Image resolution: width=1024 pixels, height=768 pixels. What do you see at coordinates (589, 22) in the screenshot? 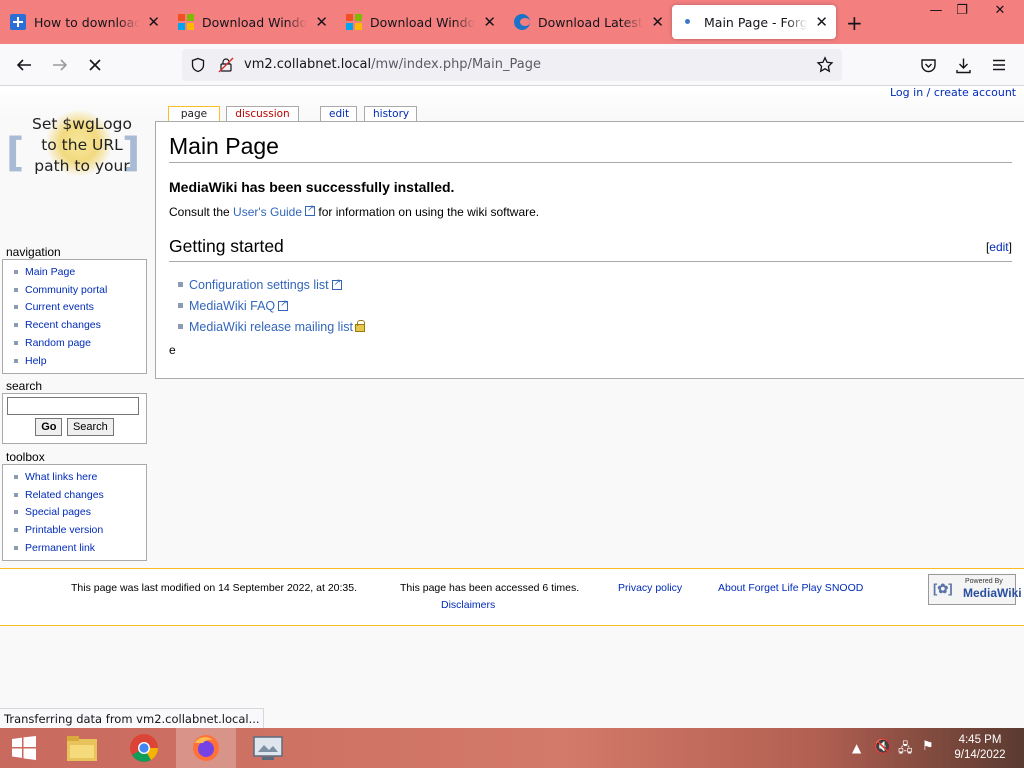
I see `tab-download-drivers: Download Latest Dri ✕` at bounding box center [589, 22].